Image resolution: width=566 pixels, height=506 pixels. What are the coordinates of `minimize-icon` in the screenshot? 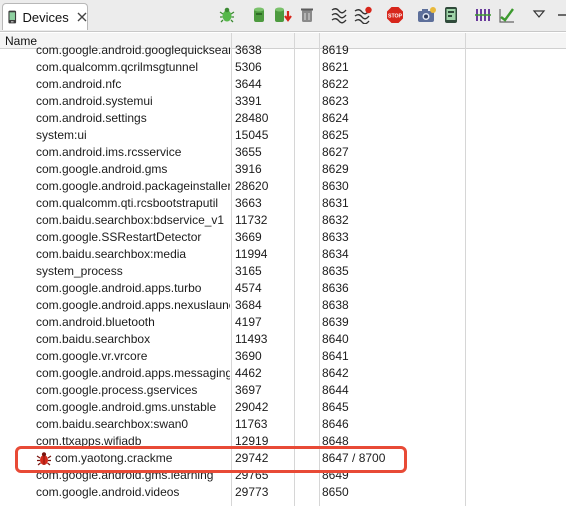 It's located at (559, 15).